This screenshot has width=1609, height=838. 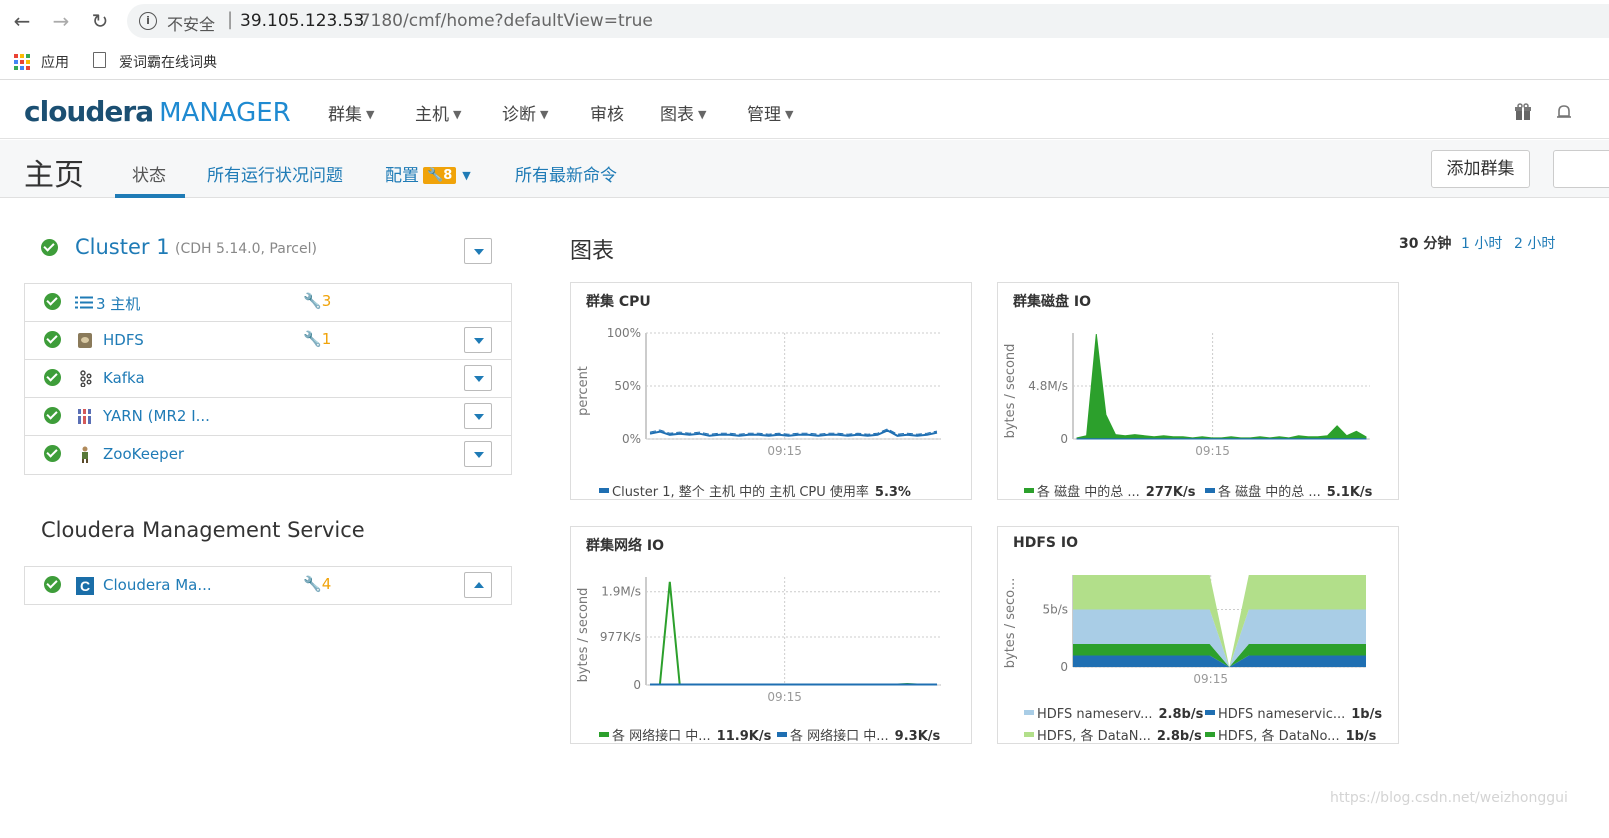 I want to click on y-tick-label: 1.9M/s, so click(x=621, y=592).